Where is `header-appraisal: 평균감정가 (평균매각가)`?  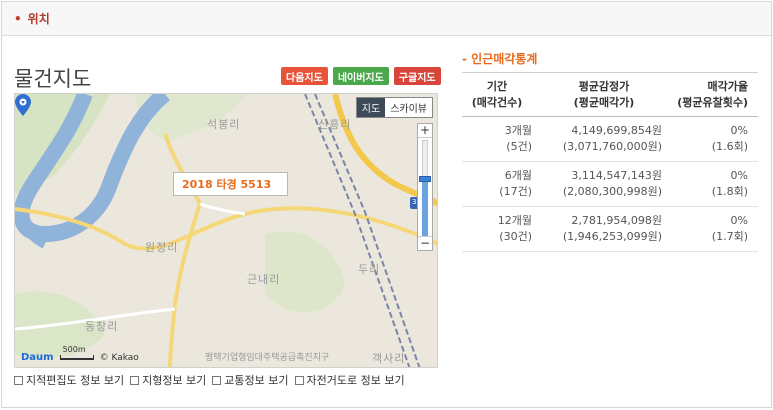 header-appraisal: 평균감정가 (평균매각가) is located at coordinates (606, 95).